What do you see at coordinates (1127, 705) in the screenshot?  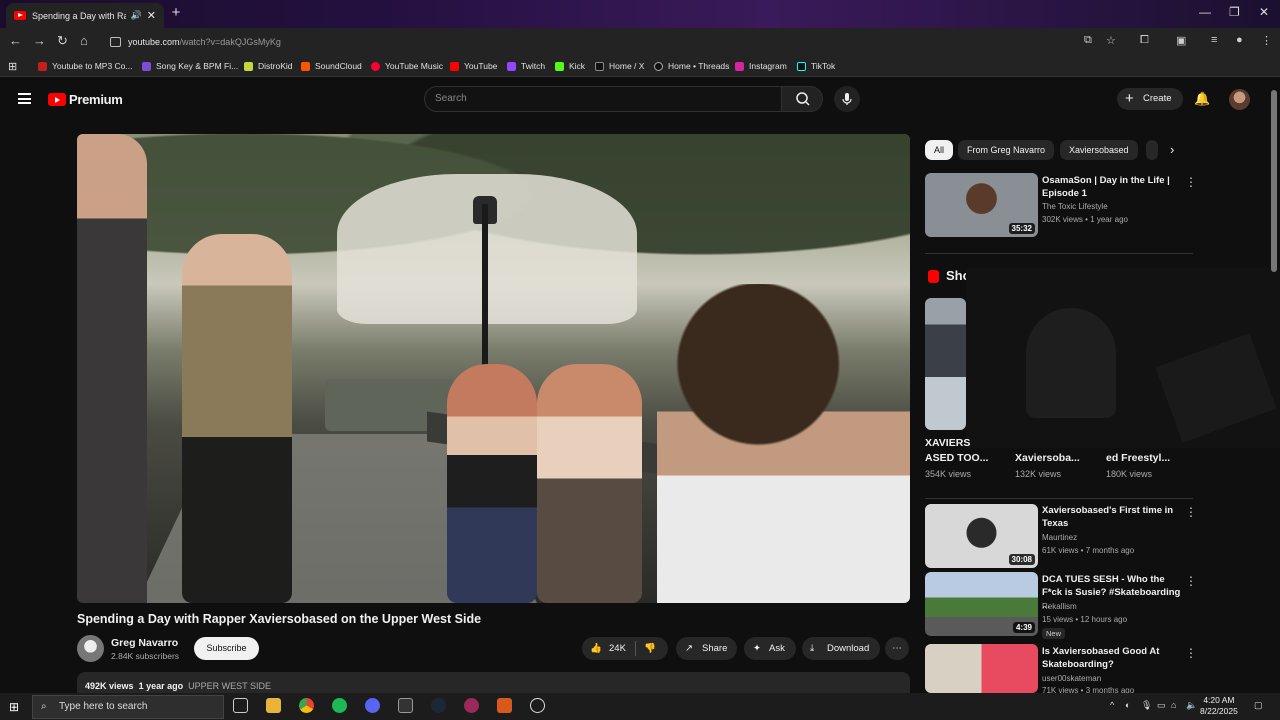 I see `tray-icon: ◐` at bounding box center [1127, 705].